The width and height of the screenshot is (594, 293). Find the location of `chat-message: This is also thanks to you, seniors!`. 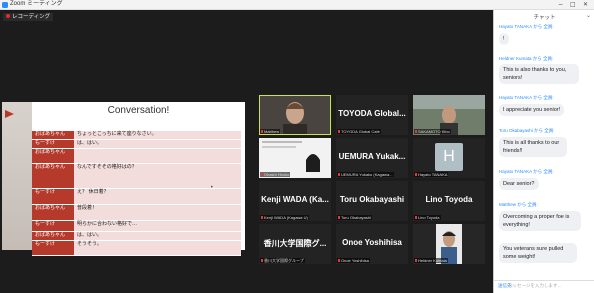

chat-message: This is also thanks to you, seniors! is located at coordinates (539, 74).